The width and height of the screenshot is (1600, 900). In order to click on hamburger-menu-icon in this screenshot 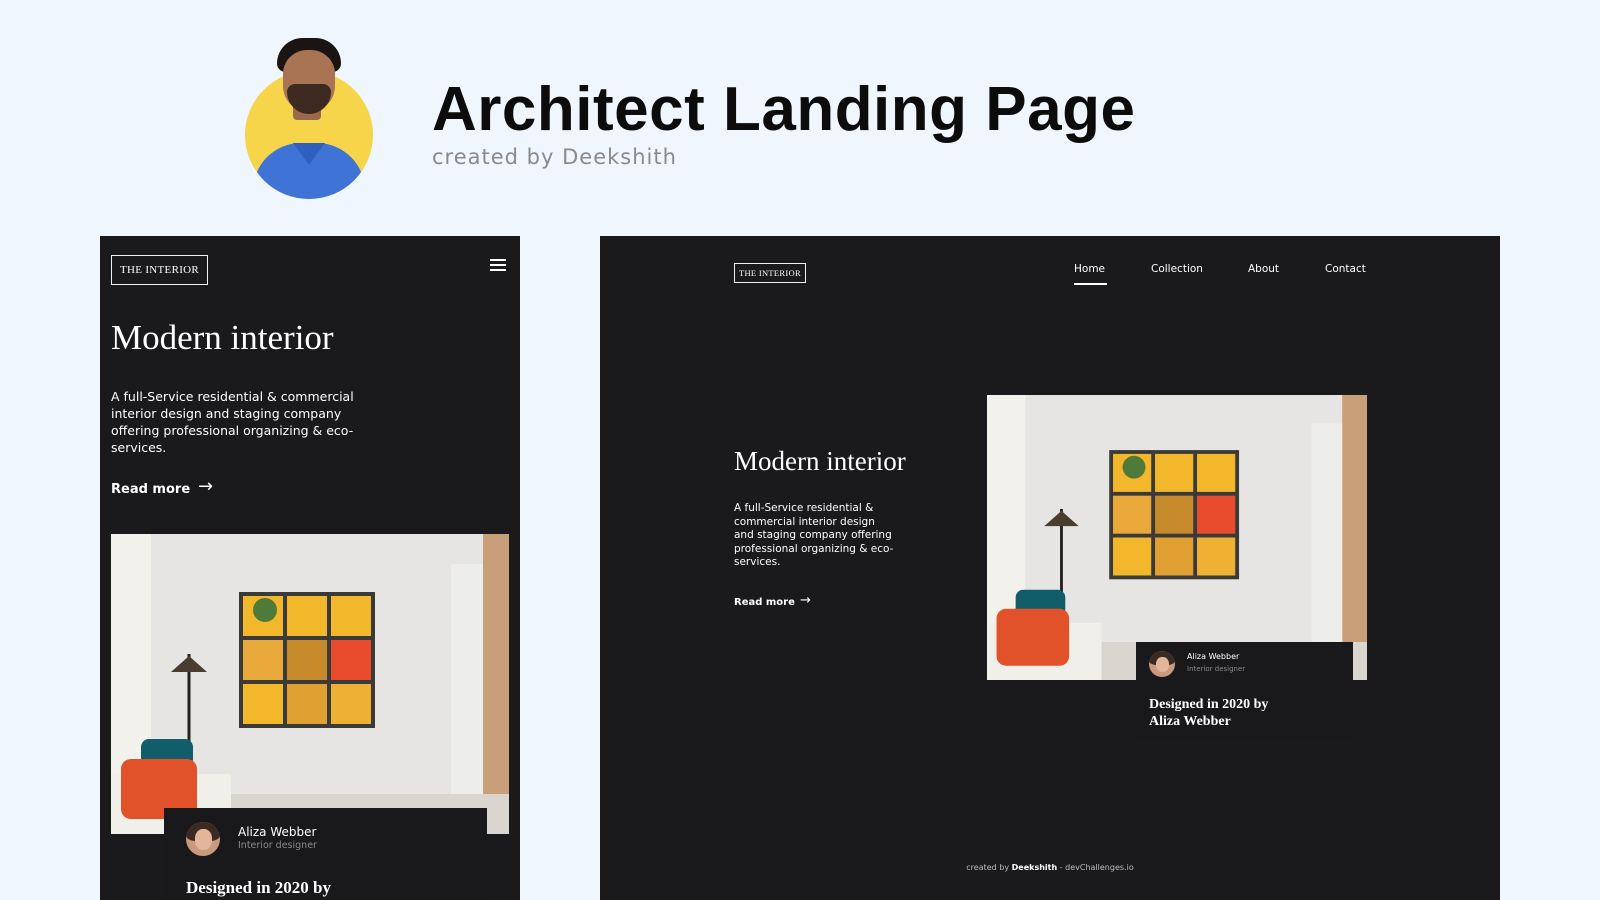, I will do `click(498, 265)`.